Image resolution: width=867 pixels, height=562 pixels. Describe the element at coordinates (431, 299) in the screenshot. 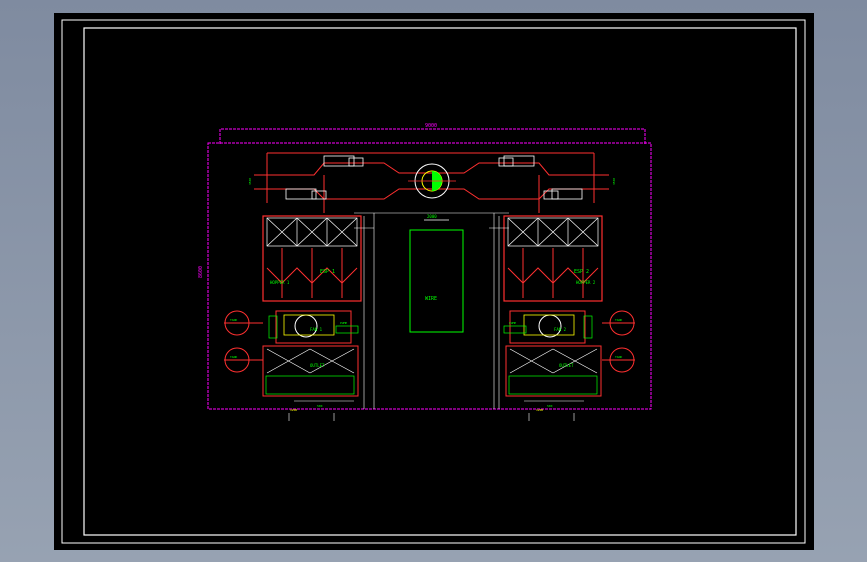

I see `center-block-label: WIRE` at that location.